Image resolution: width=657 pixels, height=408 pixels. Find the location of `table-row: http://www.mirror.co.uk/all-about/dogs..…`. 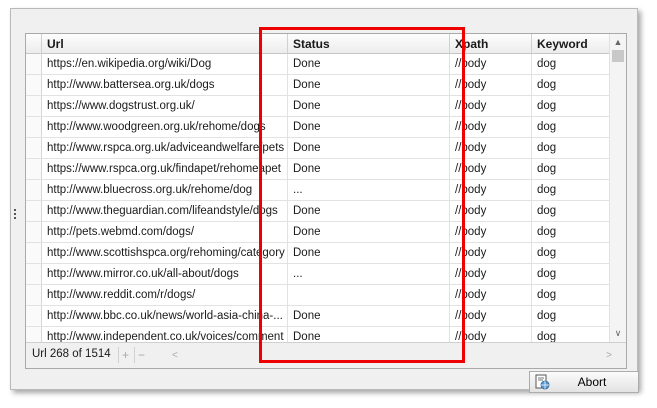

table-row: http://www.mirror.co.uk/all-about/dogs..… is located at coordinates (318, 274).